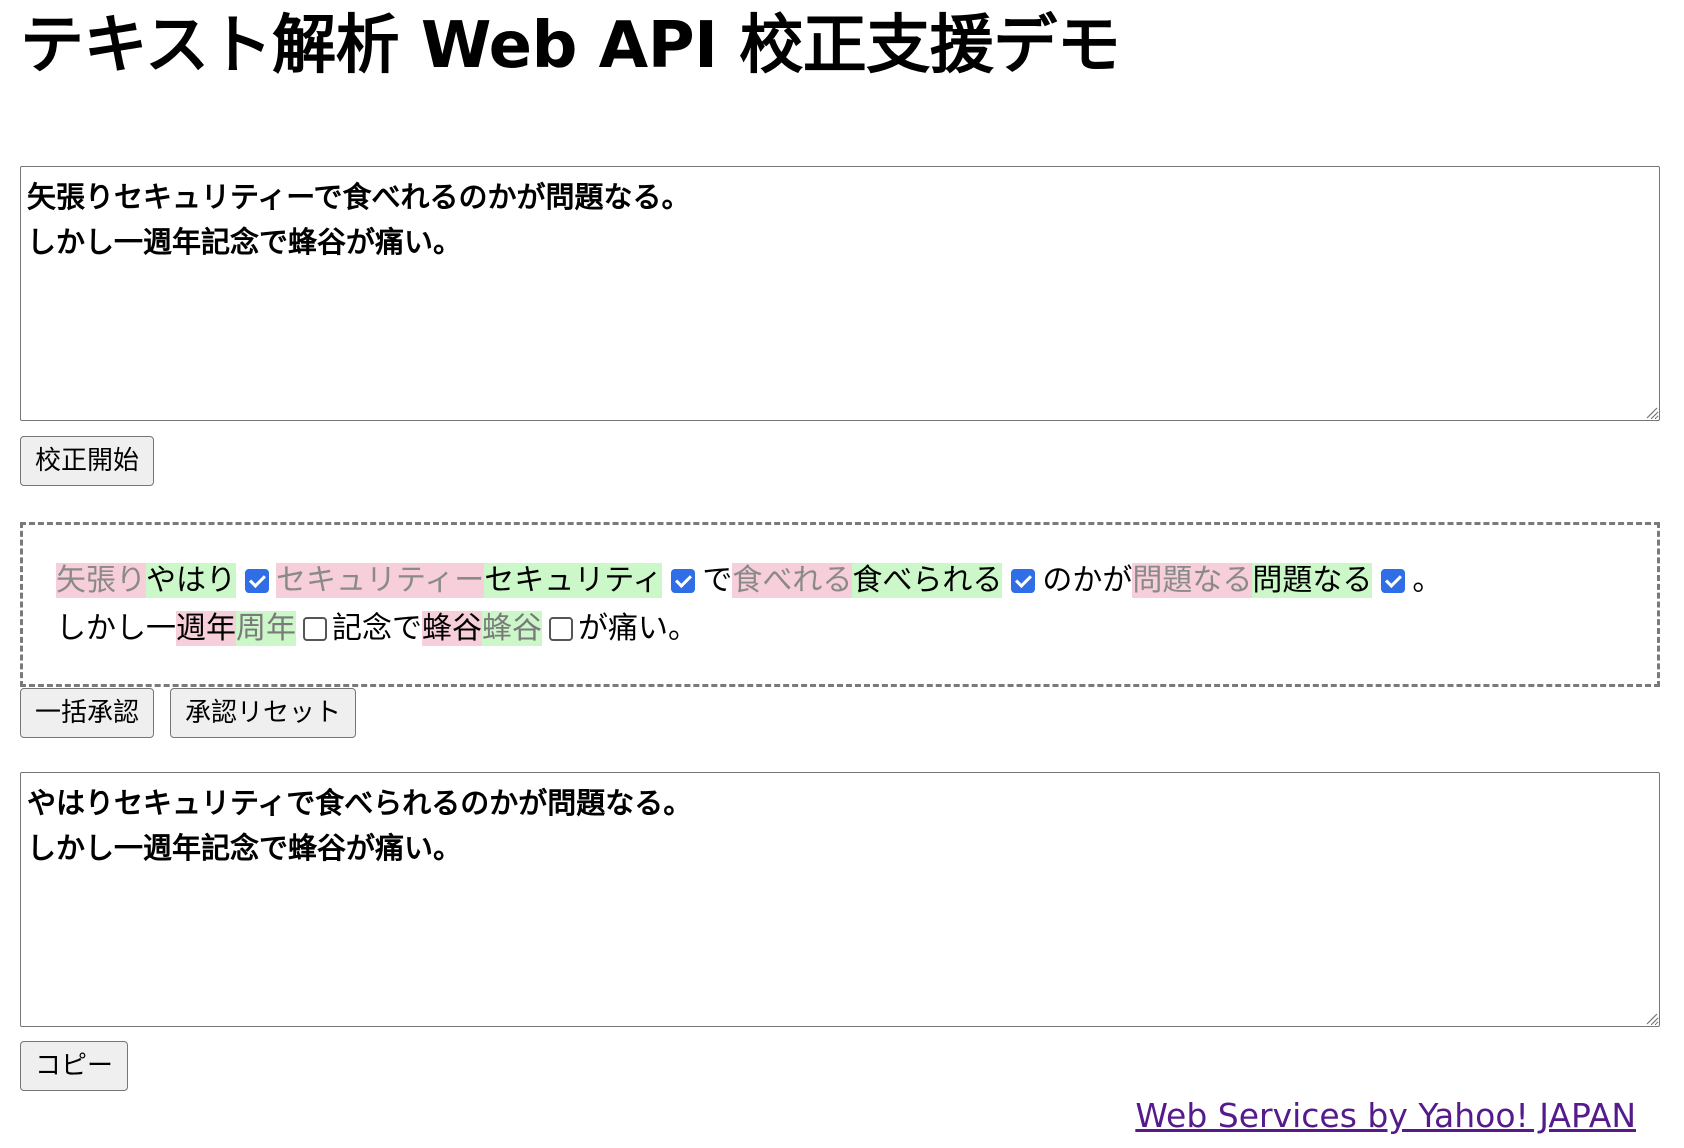  Describe the element at coordinates (377, 628) in the screenshot. I see `plain-text: 記念で` at that location.